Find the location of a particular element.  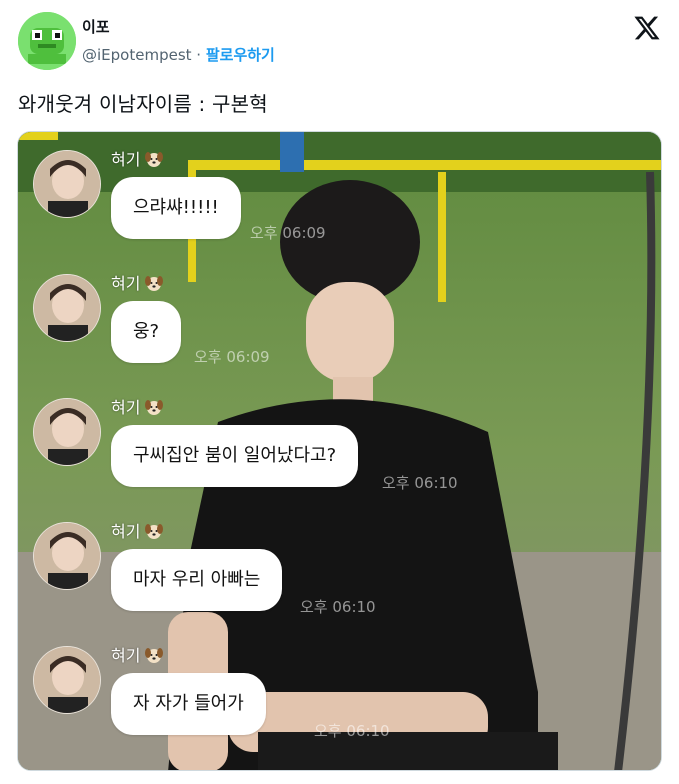

author-display-name: 이포 is located at coordinates (96, 26).